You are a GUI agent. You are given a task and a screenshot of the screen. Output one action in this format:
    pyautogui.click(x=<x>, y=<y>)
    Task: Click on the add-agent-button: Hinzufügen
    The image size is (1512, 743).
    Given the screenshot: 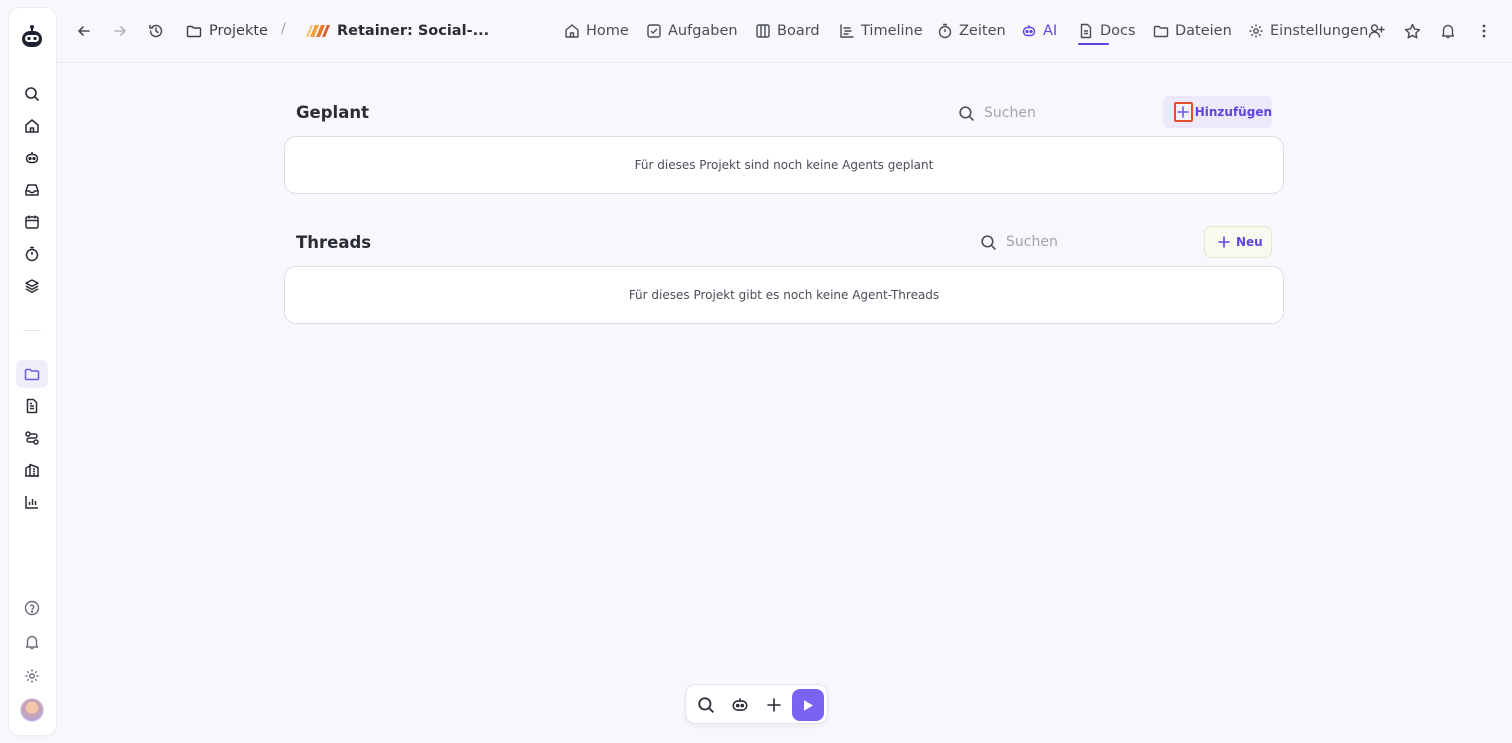 What is the action you would take?
    pyautogui.click(x=1217, y=112)
    